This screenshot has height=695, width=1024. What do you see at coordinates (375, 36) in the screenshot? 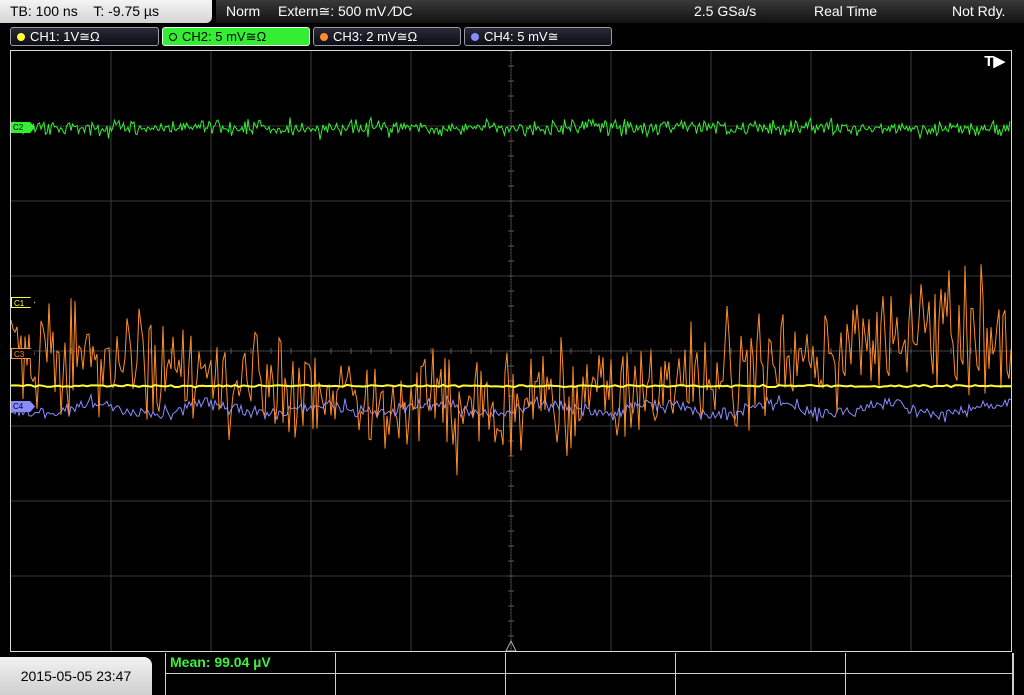
I see `channel-3-label: CH3: 2 mV≅Ω` at bounding box center [375, 36].